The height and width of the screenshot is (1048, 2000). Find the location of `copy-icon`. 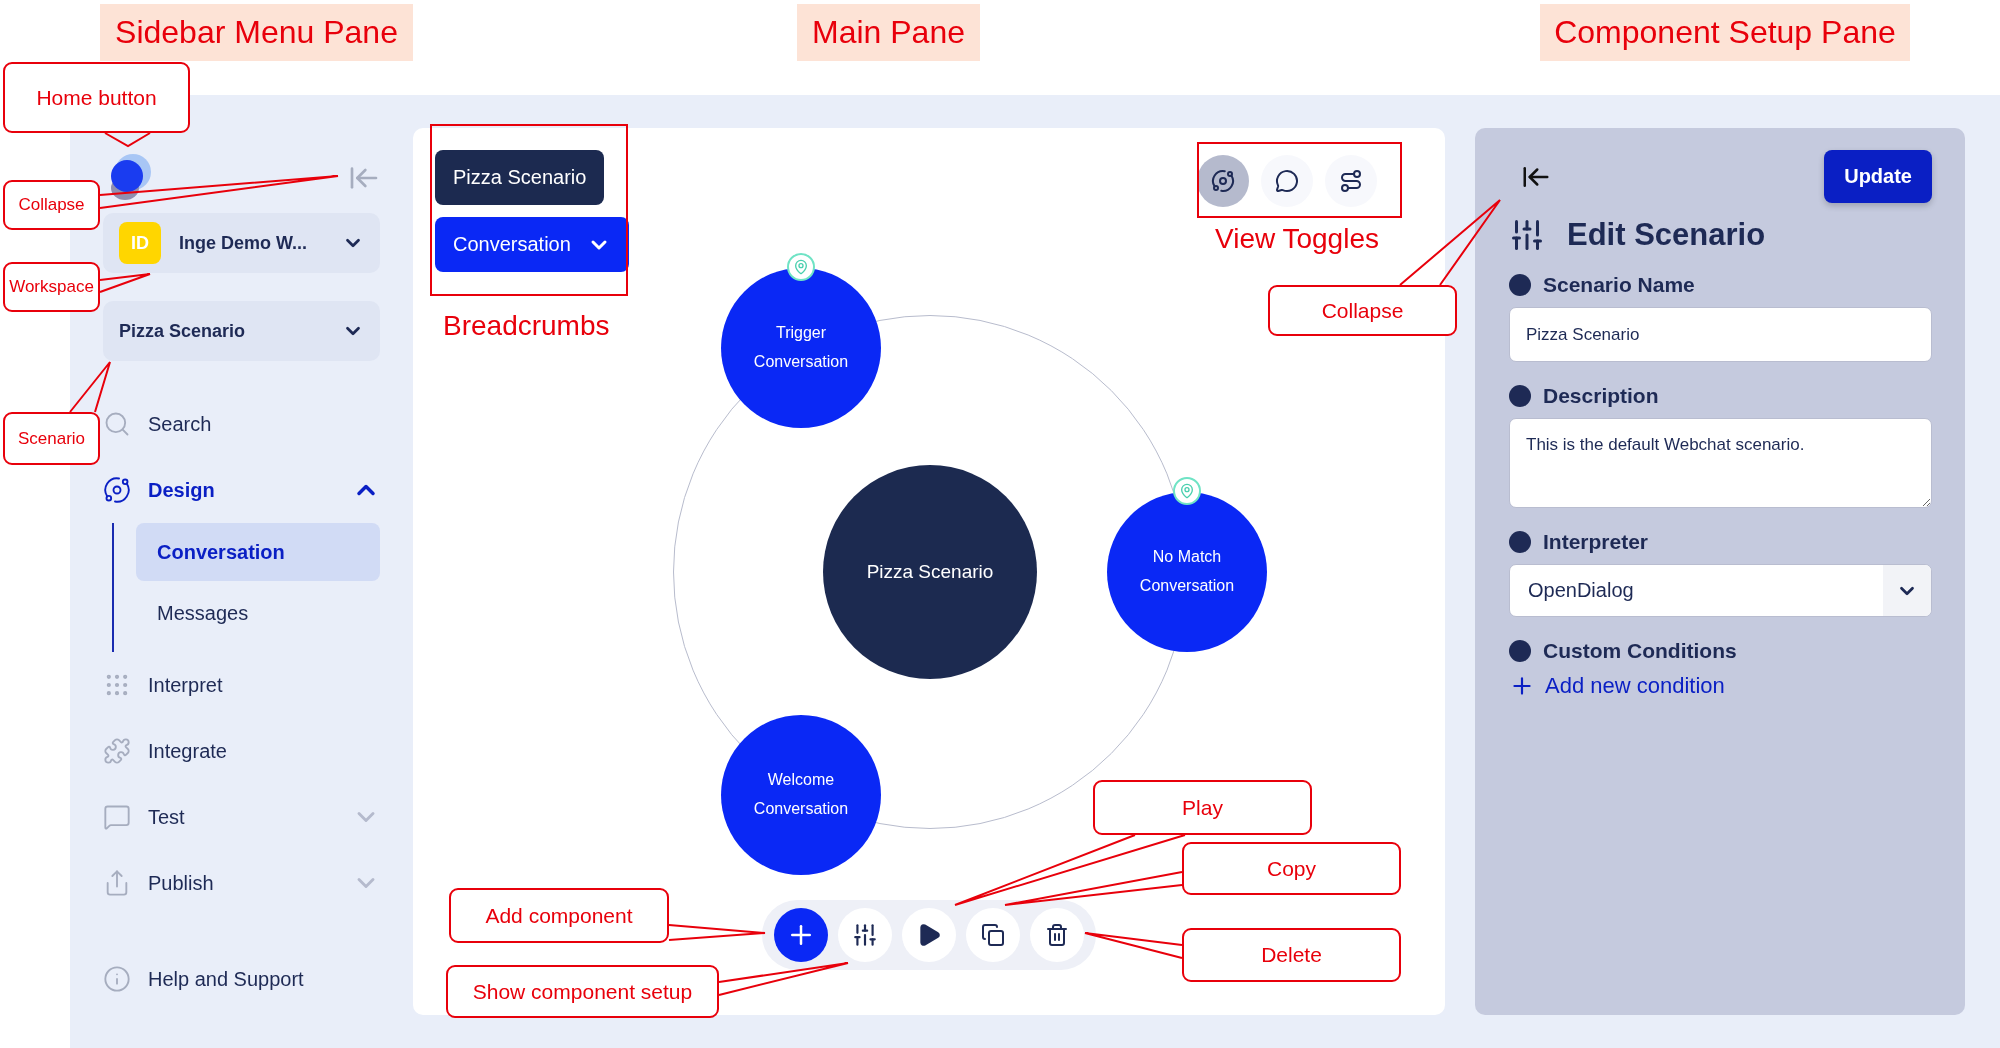

copy-icon is located at coordinates (993, 935).